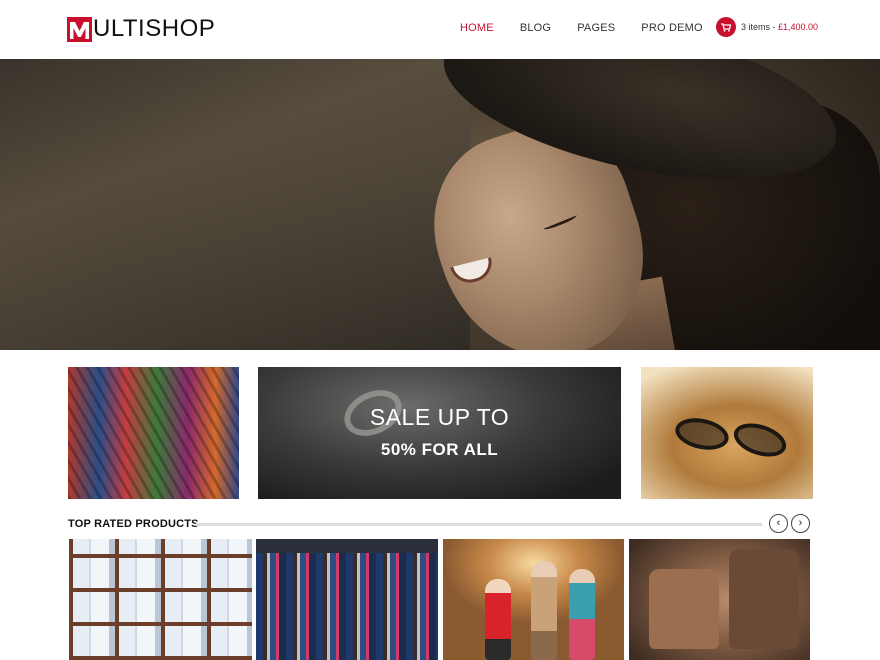  I want to click on cart-total: £1,400.00, so click(798, 27).